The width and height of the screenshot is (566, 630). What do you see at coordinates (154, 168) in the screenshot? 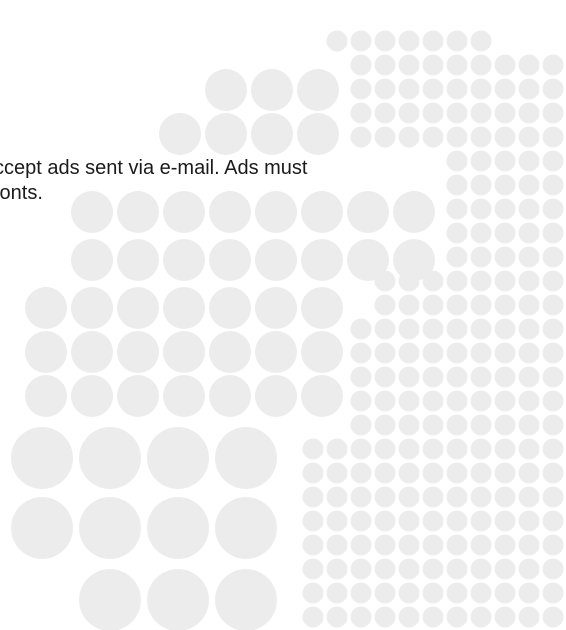
I see `body-text-line-1: ccept ads sent via e-mail. Ads must` at bounding box center [154, 168].